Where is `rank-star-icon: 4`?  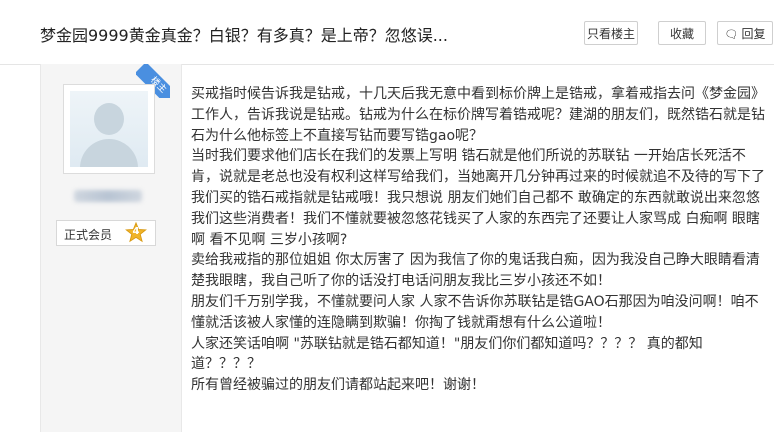
rank-star-icon: 4 is located at coordinates (136, 232).